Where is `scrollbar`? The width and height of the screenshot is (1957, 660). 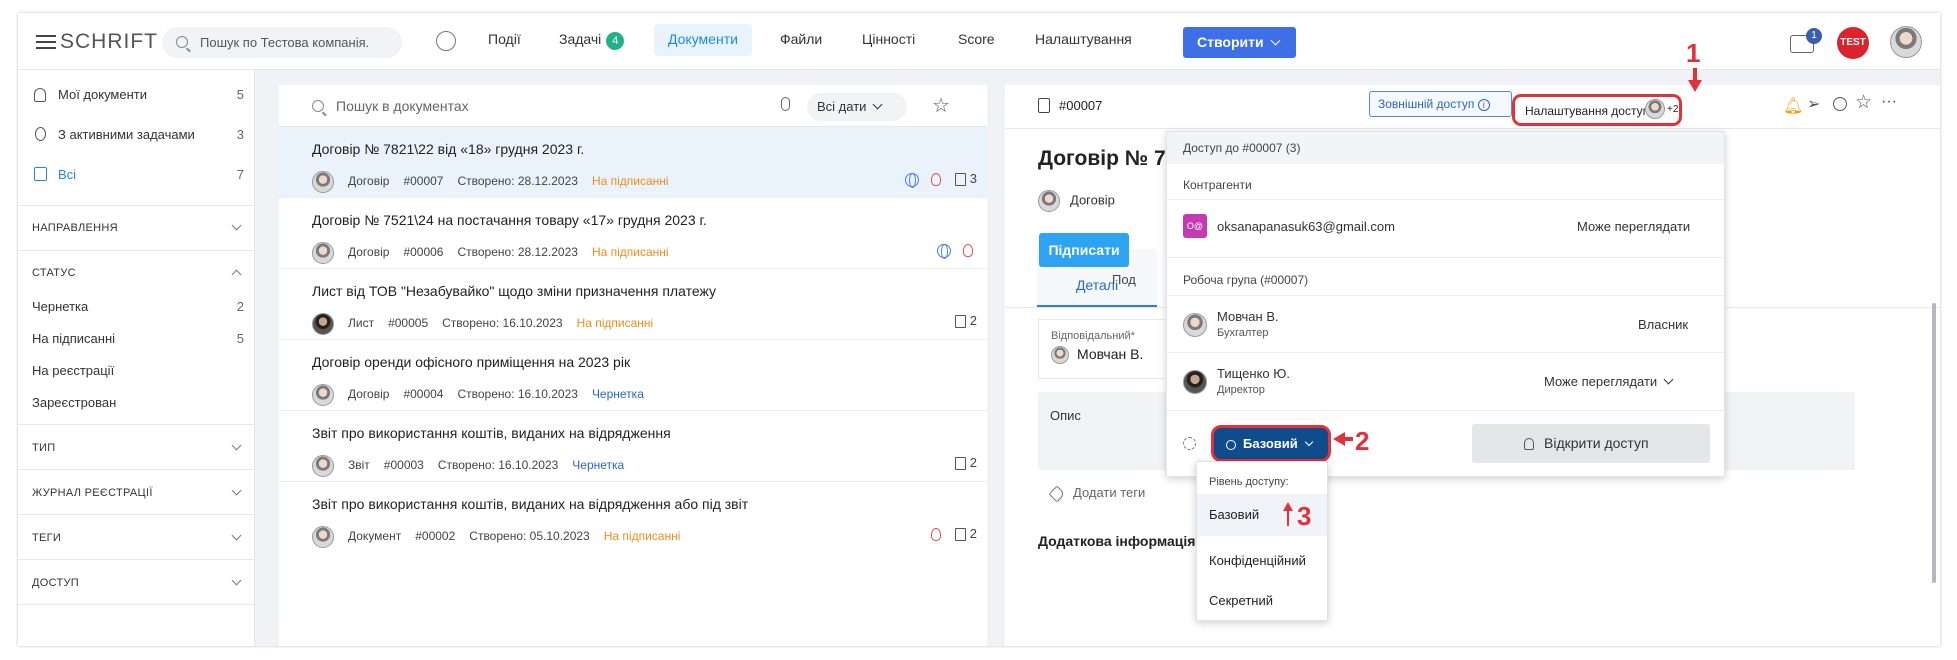
scrollbar is located at coordinates (1934, 443).